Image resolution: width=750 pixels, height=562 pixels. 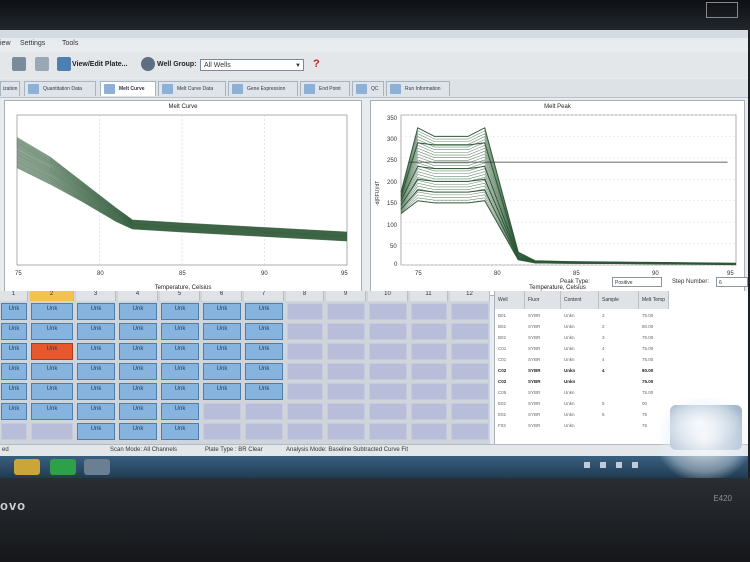 I want to click on table-header: Sample, so click(x=619, y=300).